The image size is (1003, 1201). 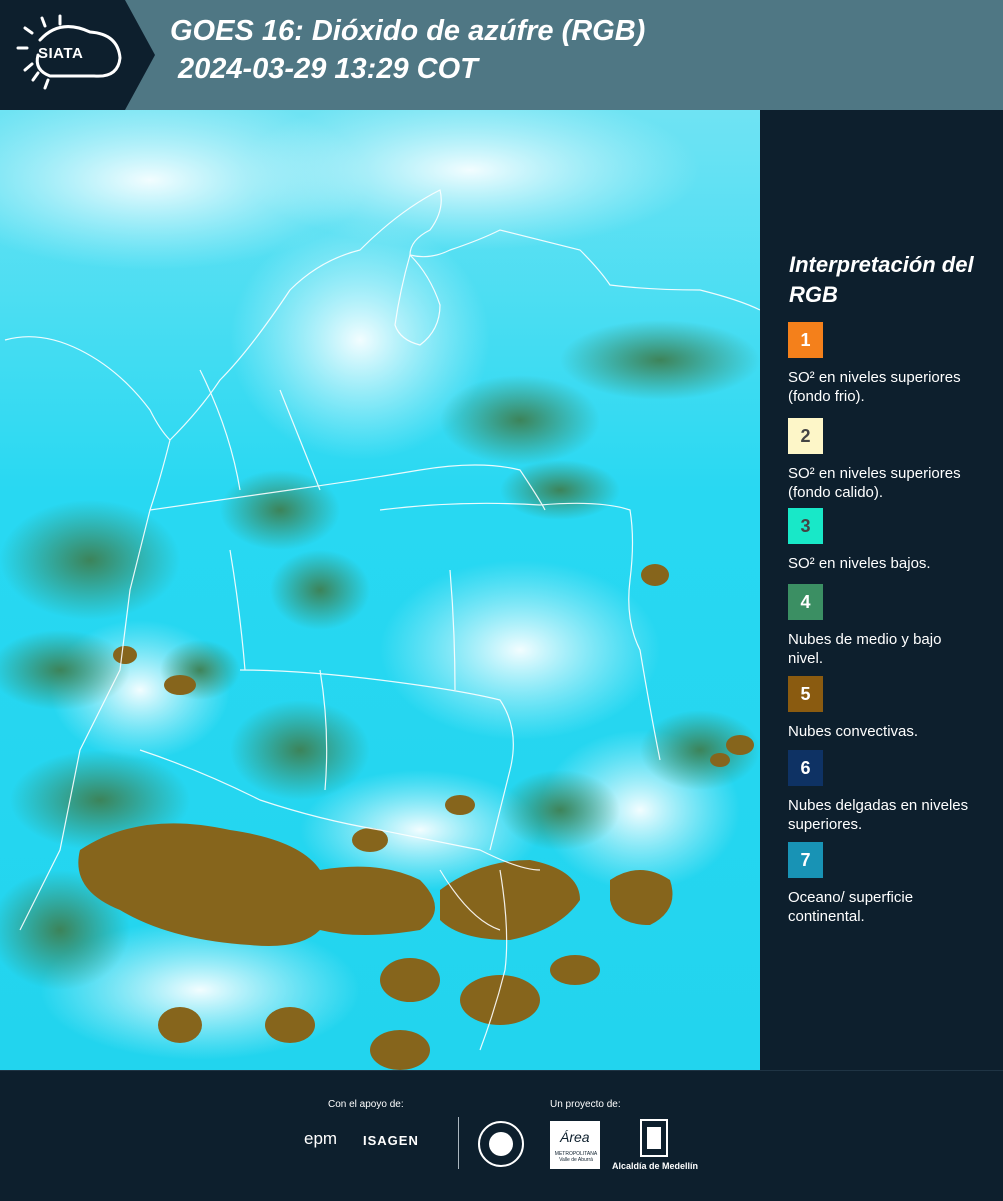 What do you see at coordinates (805, 602) in the screenshot?
I see `legend-swatch-4: 4` at bounding box center [805, 602].